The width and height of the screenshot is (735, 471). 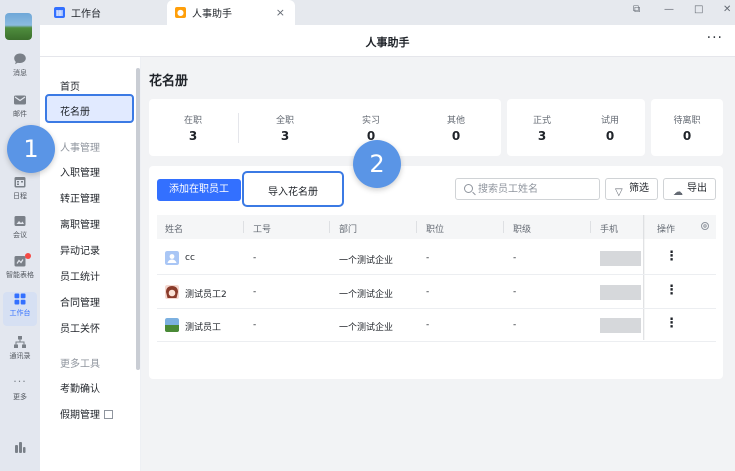 I want to click on search-icon, so click(x=468, y=188).